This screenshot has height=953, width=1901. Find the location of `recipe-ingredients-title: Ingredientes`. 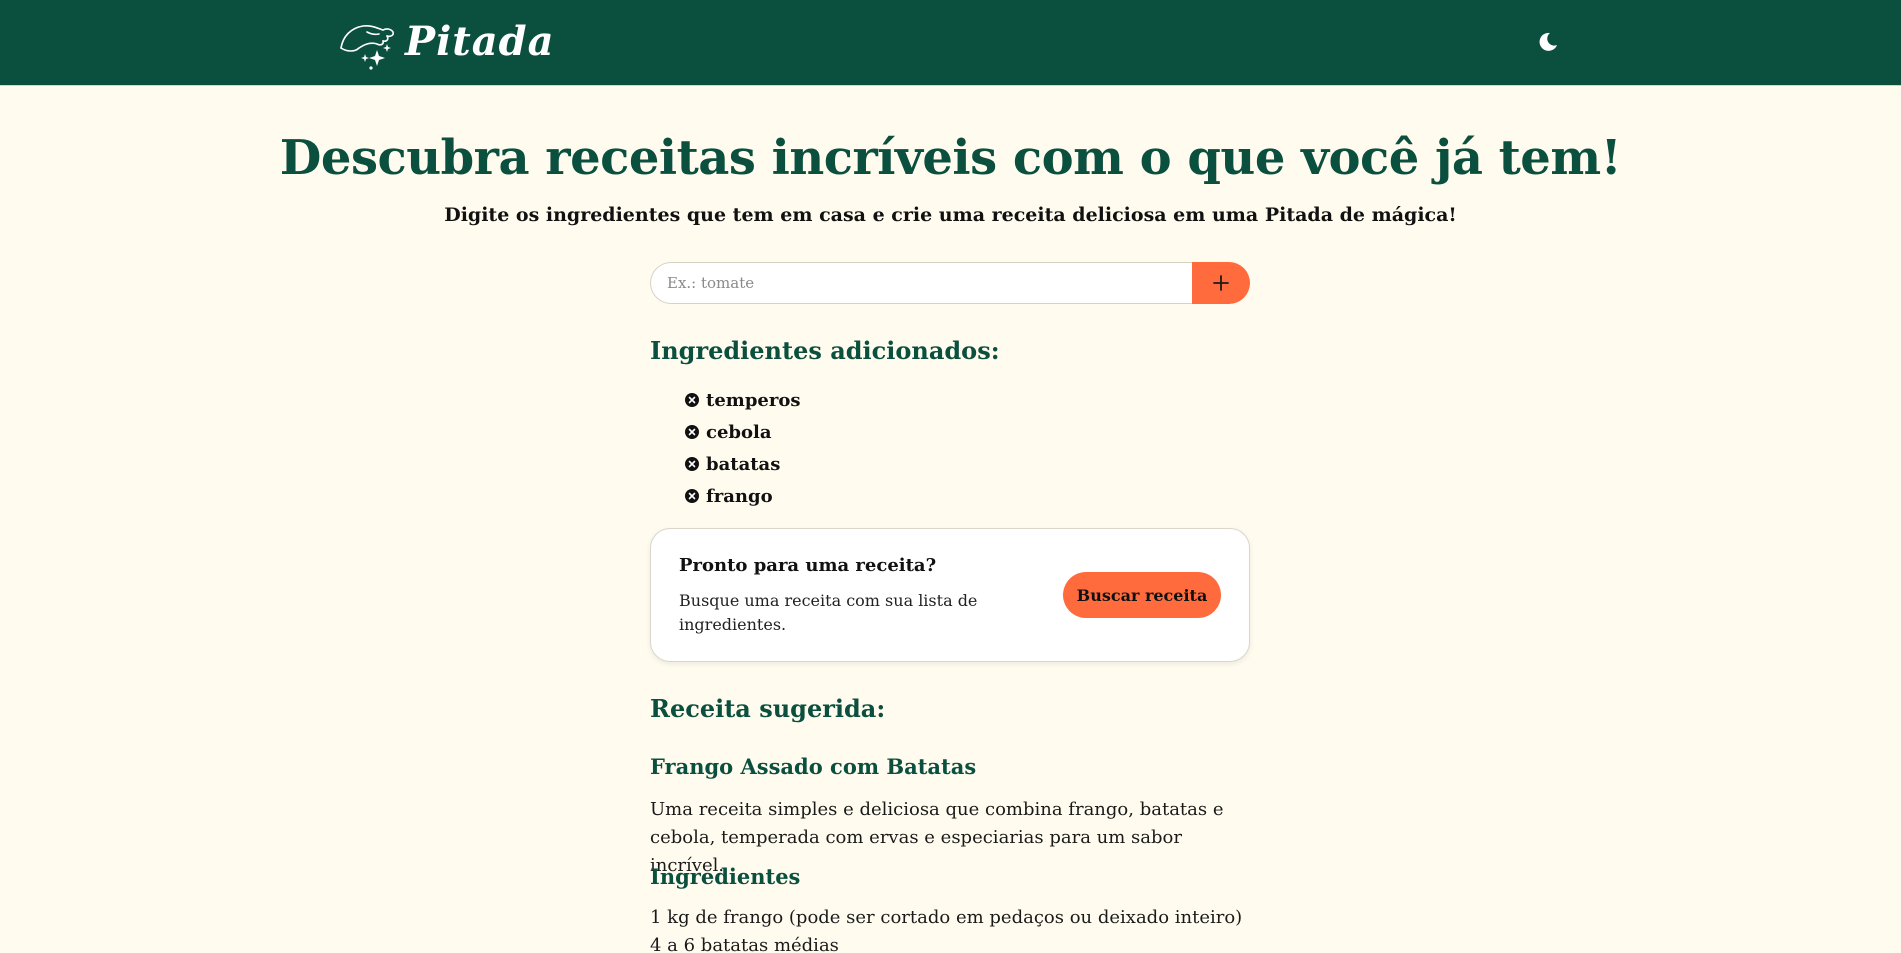

recipe-ingredients-title: Ingredientes is located at coordinates (725, 876).